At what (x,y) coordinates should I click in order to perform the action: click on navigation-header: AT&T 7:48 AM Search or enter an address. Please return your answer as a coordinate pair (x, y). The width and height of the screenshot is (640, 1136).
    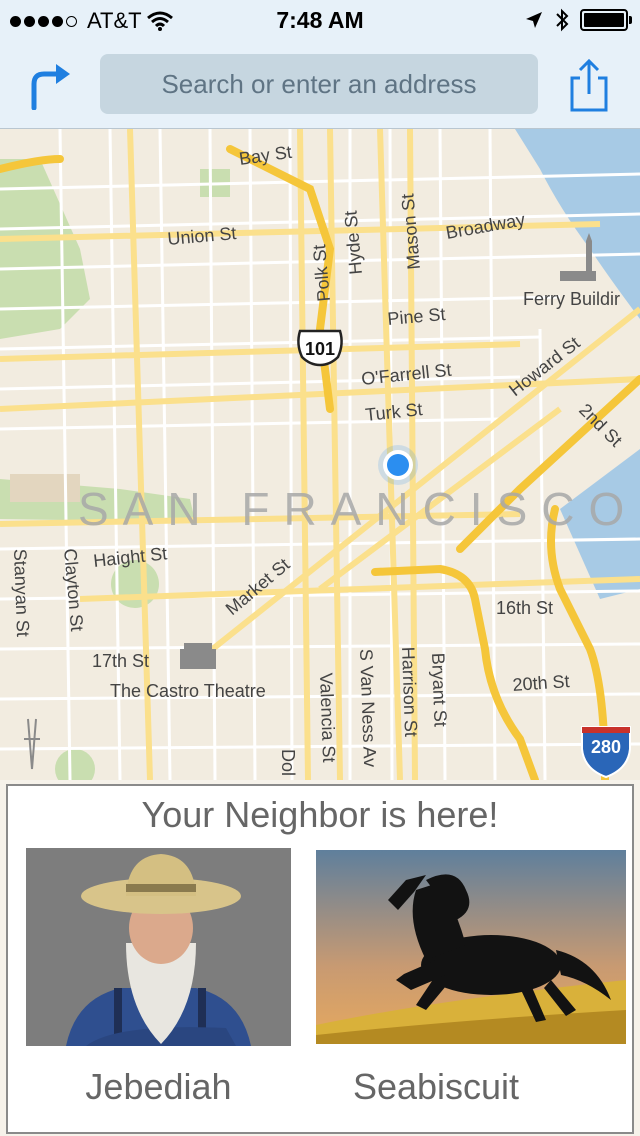
    Looking at the image, I should click on (320, 64).